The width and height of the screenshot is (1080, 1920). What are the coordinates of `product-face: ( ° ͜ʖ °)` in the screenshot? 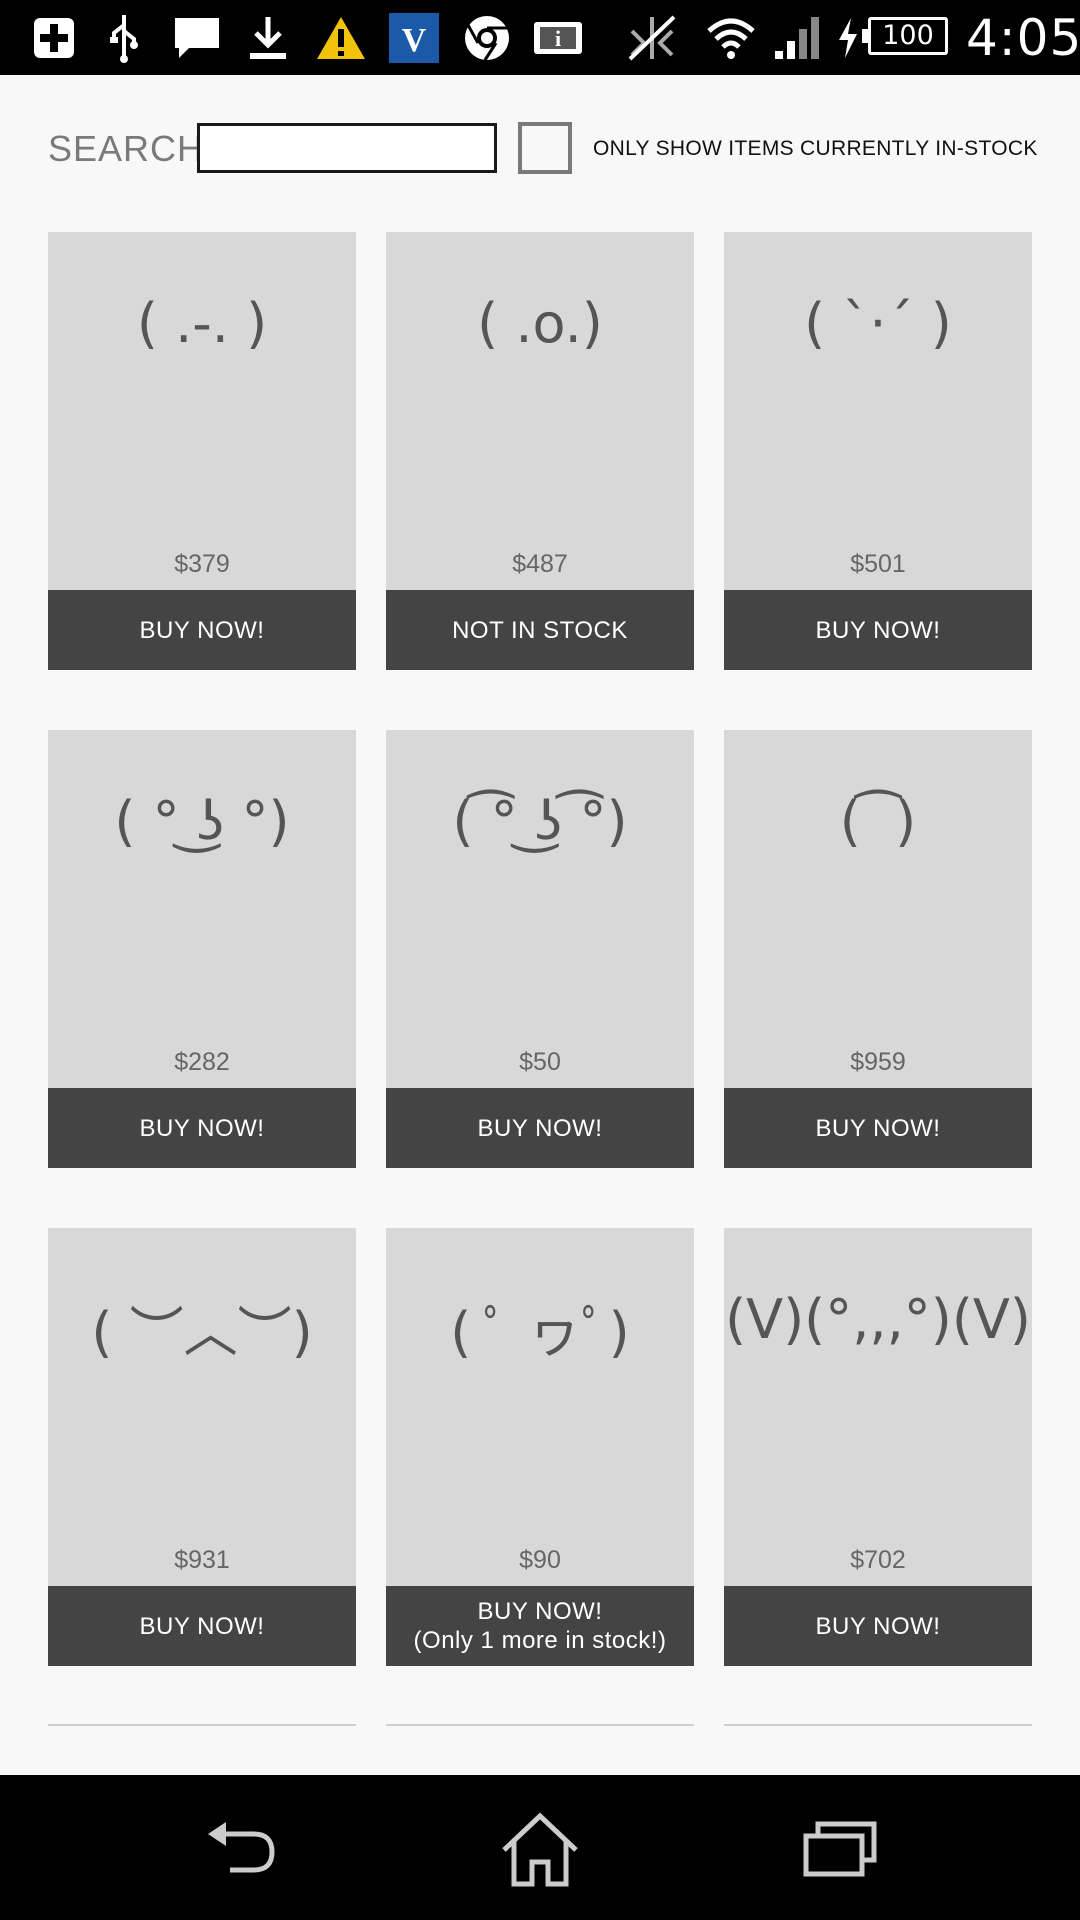 It's located at (202, 821).